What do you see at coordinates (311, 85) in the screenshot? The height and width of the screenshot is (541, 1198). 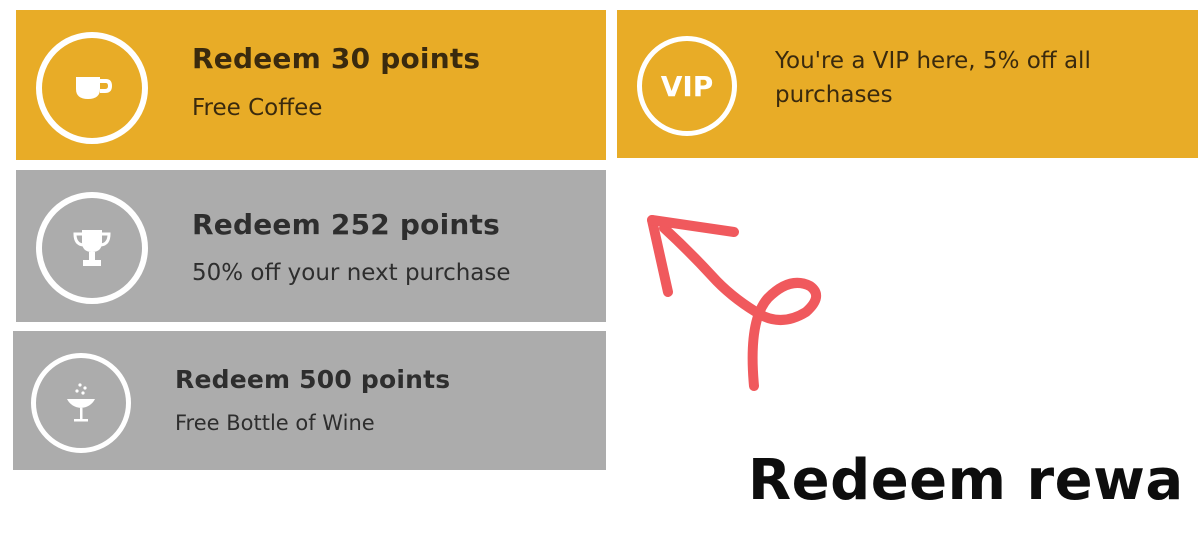 I see `reward-card-free-coffee: Redeem 30 points Free Coffee` at bounding box center [311, 85].